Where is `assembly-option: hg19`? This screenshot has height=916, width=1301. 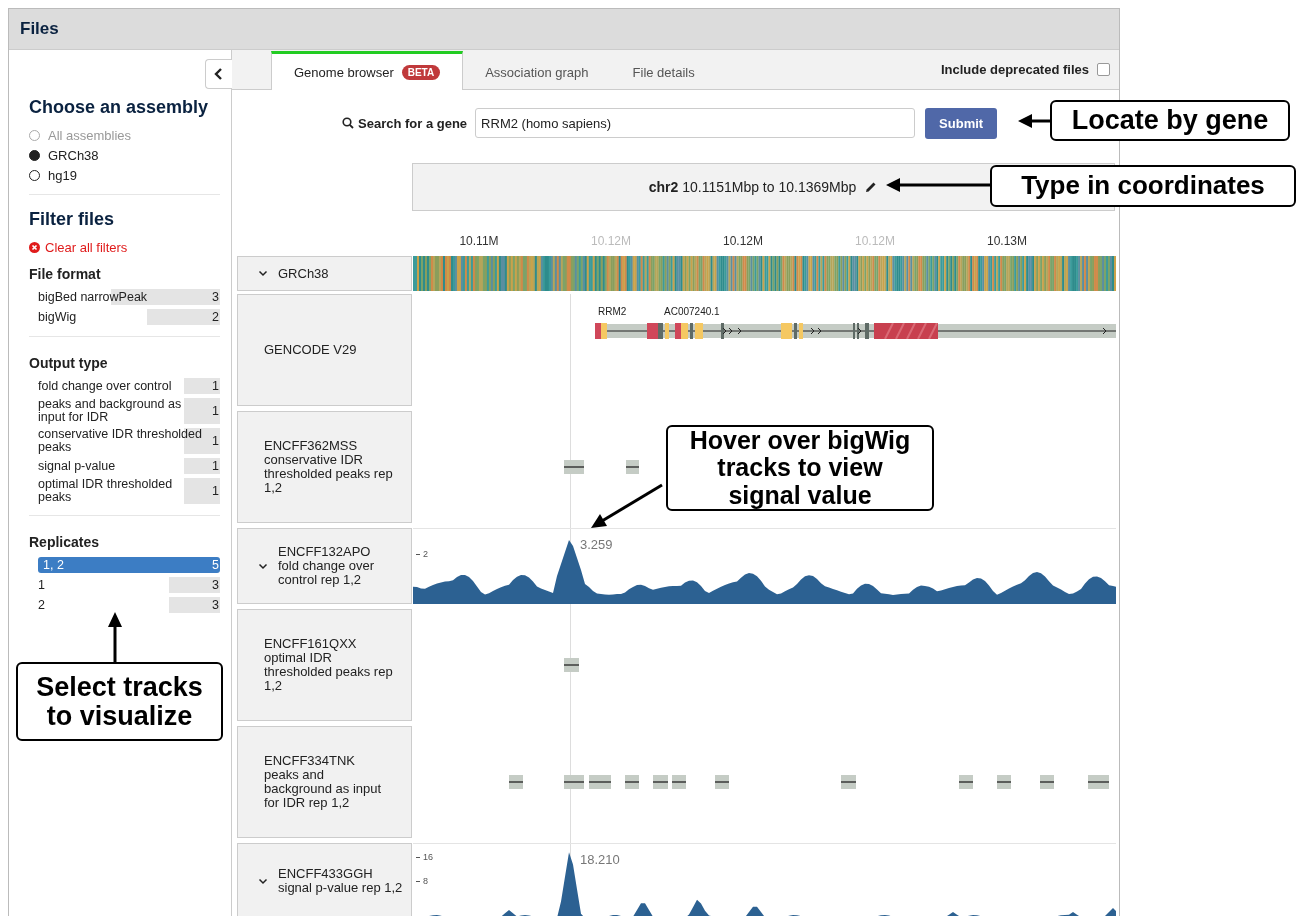
assembly-option: hg19 is located at coordinates (124, 175).